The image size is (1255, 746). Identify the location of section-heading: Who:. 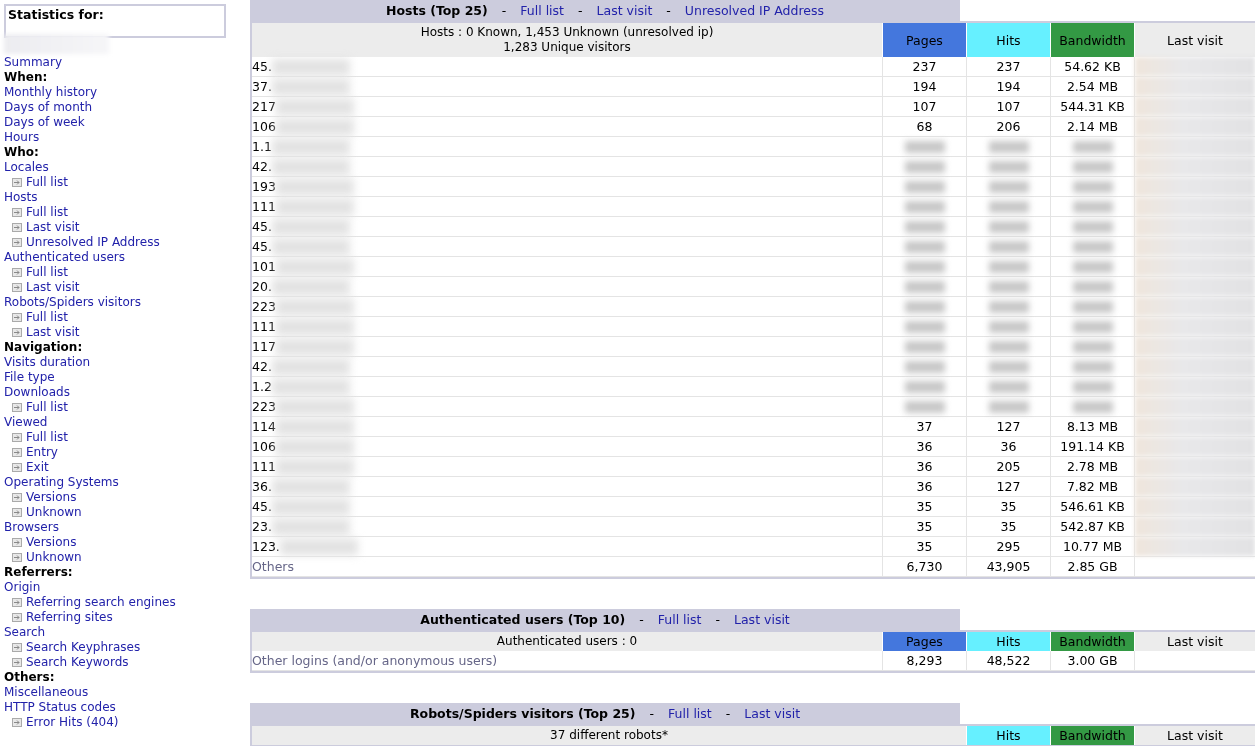
(22, 152).